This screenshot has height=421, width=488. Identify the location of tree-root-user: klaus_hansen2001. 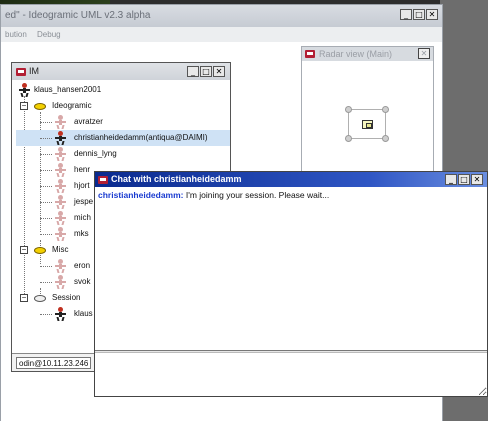
(123, 90).